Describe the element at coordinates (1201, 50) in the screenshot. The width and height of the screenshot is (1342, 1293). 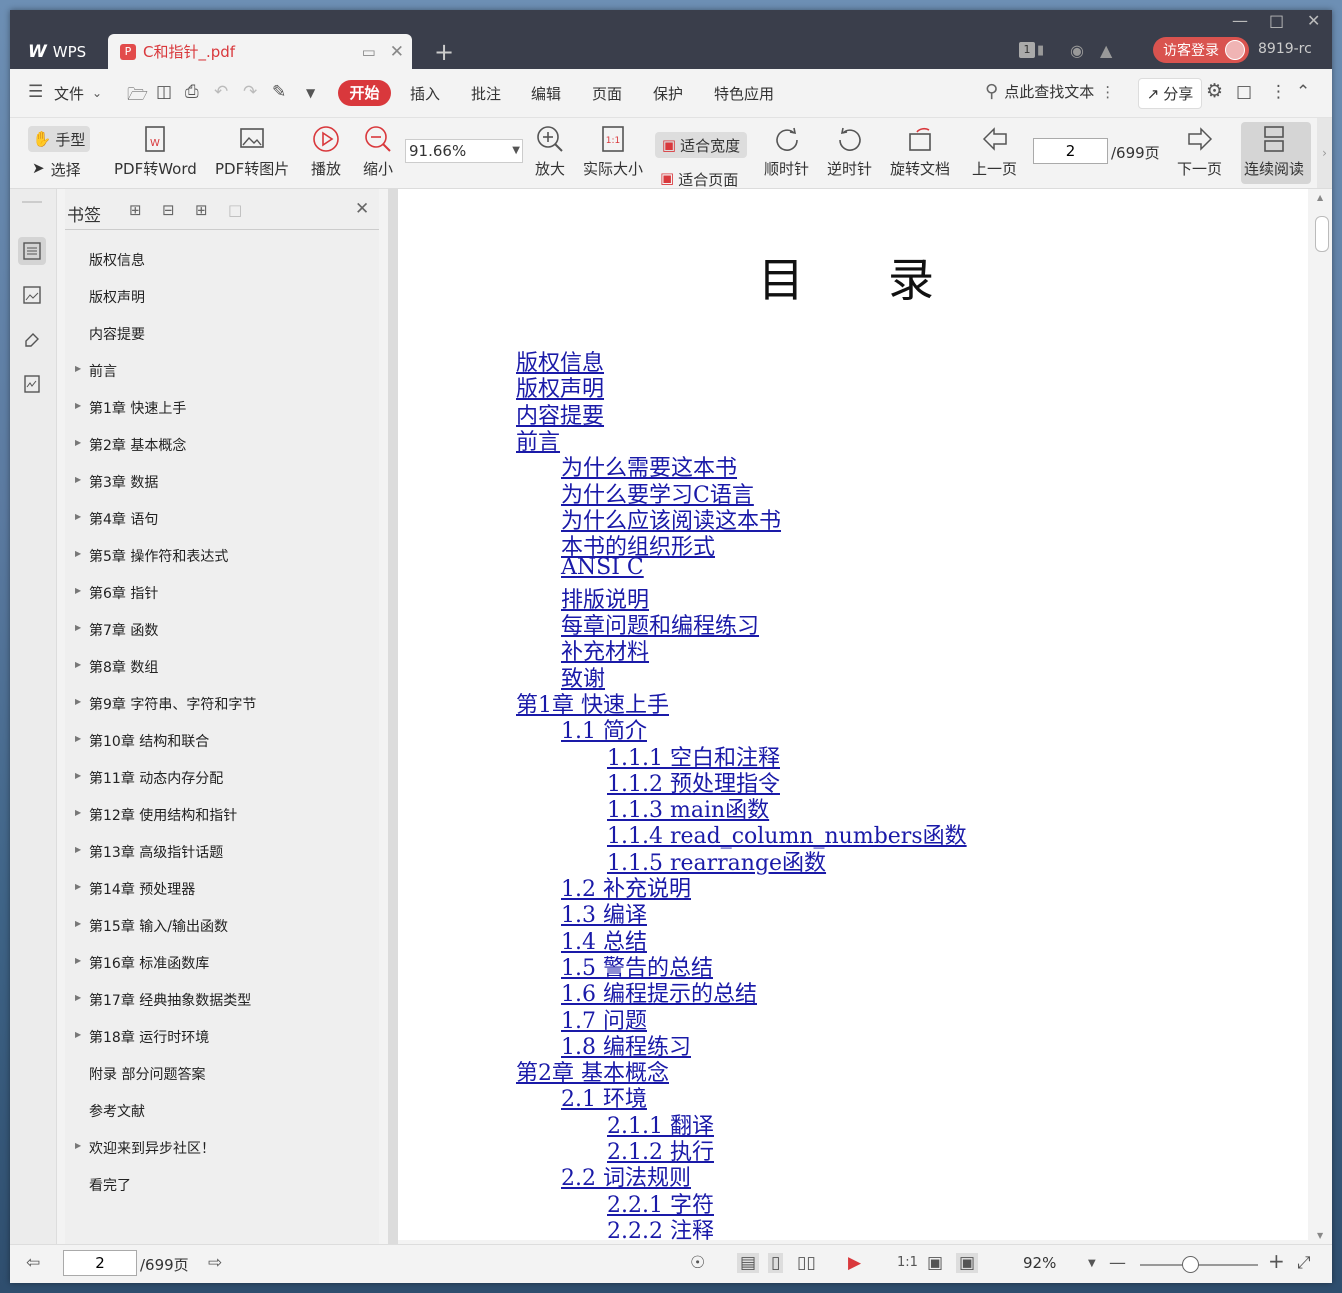
I see `login-button: 访客登录` at that location.